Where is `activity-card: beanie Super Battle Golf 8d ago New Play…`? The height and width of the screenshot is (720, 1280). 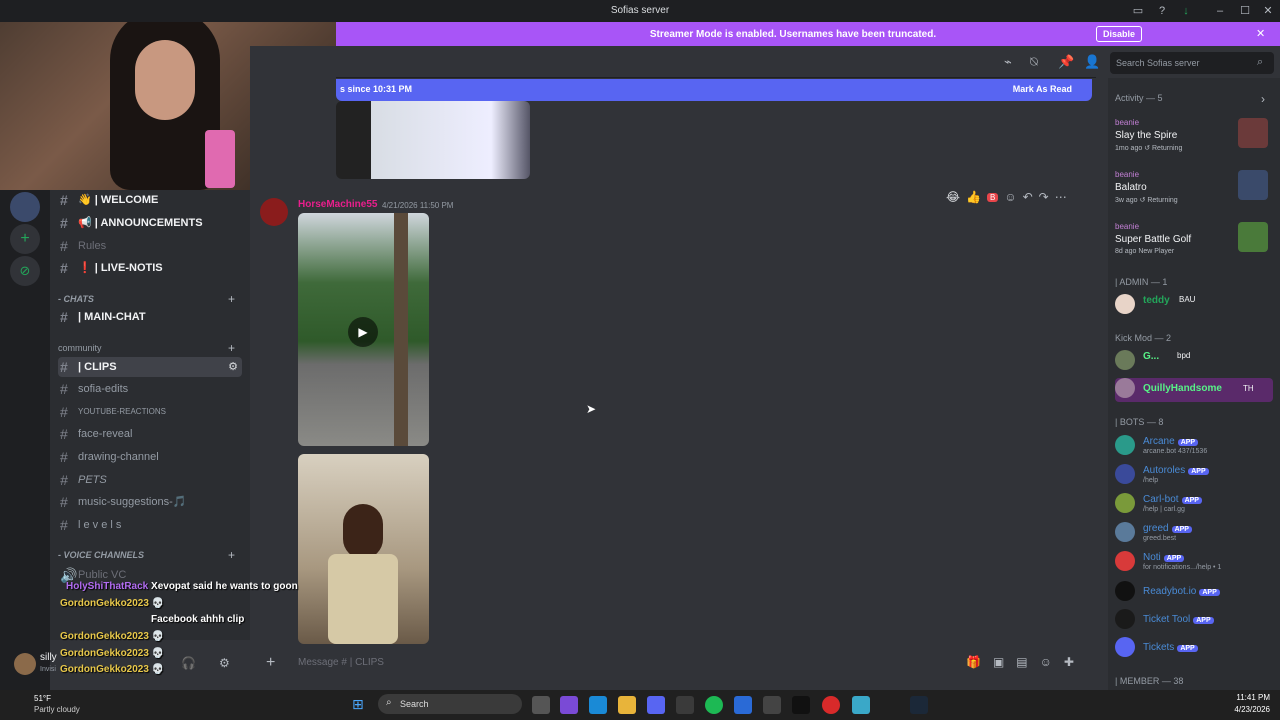
activity-card: beanie Super Battle Golf 8d ago New Play… is located at coordinates (1192, 241).